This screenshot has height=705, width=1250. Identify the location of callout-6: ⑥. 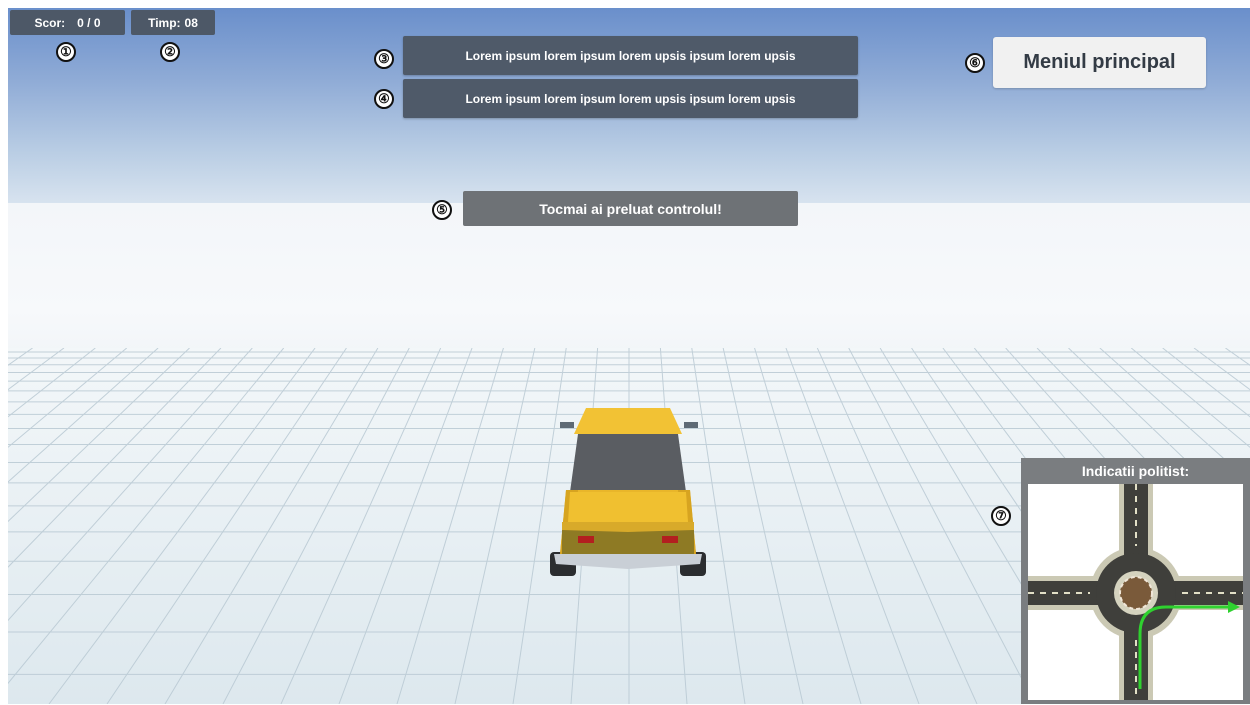
(975, 63).